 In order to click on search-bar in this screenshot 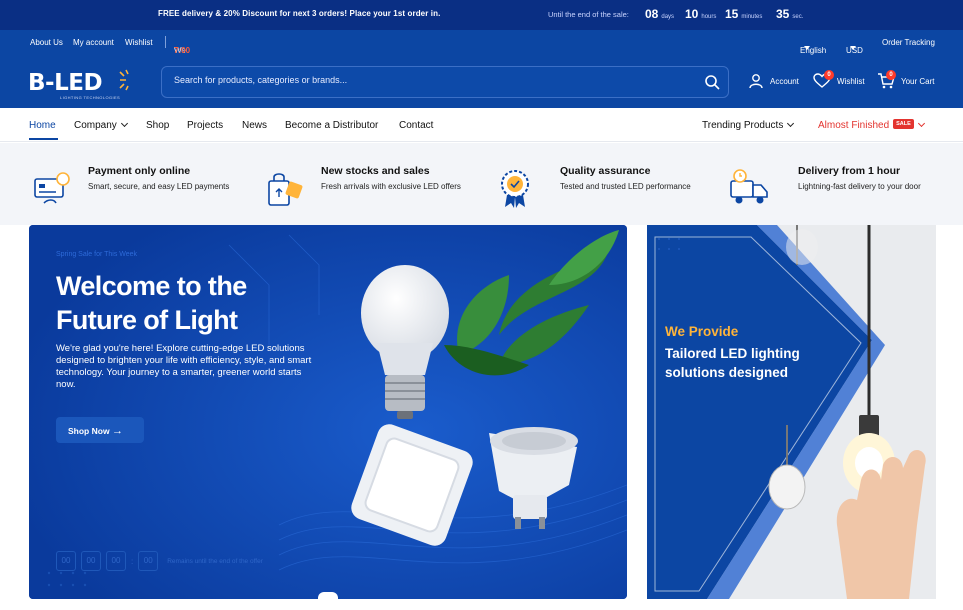, I will do `click(445, 82)`.